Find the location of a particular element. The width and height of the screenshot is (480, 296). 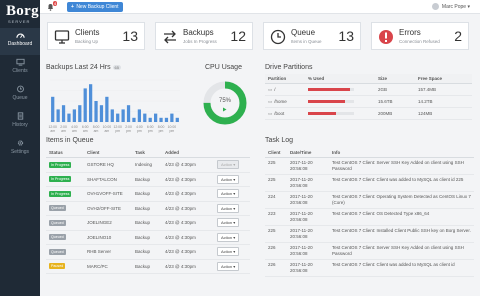

backups-chart-title-text: Backups Last 24 Hrs is located at coordinates (78, 67).